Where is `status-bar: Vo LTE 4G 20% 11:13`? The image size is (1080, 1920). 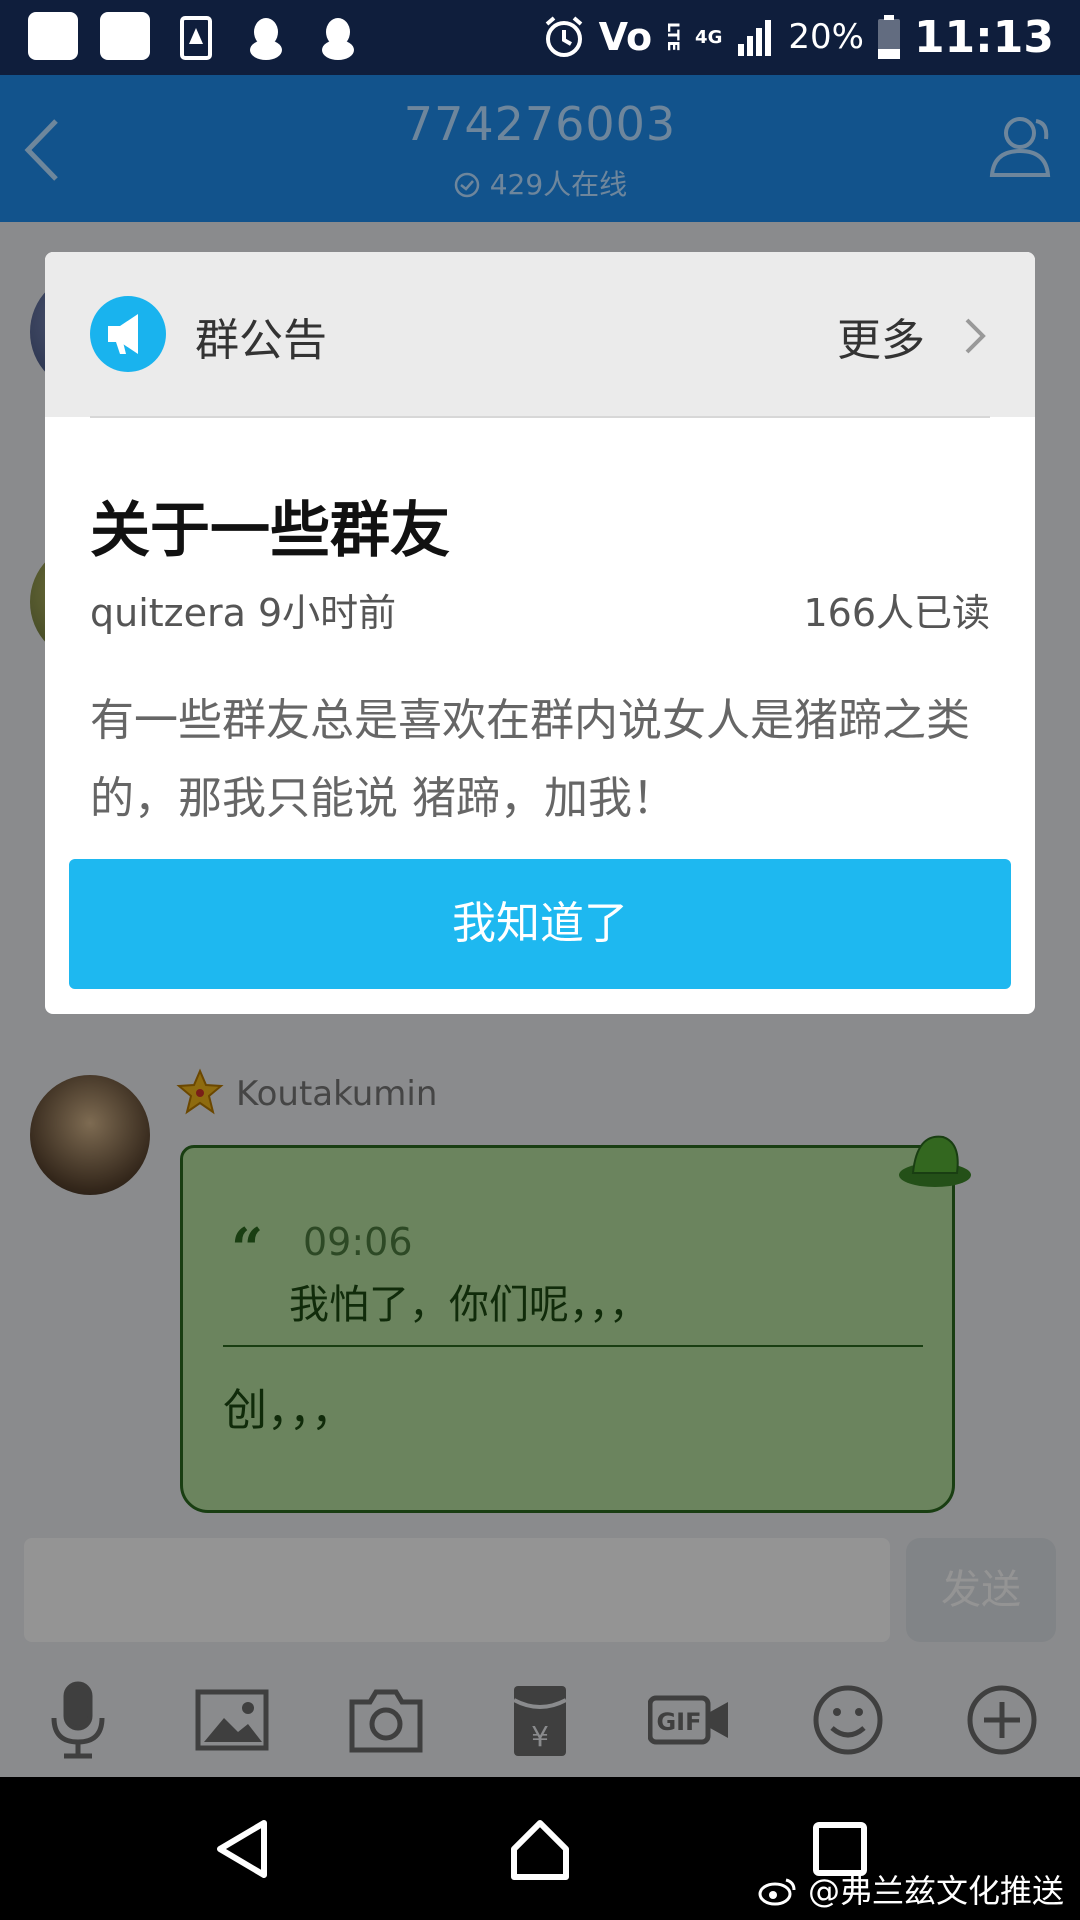 status-bar: Vo LTE 4G 20% 11:13 is located at coordinates (540, 37).